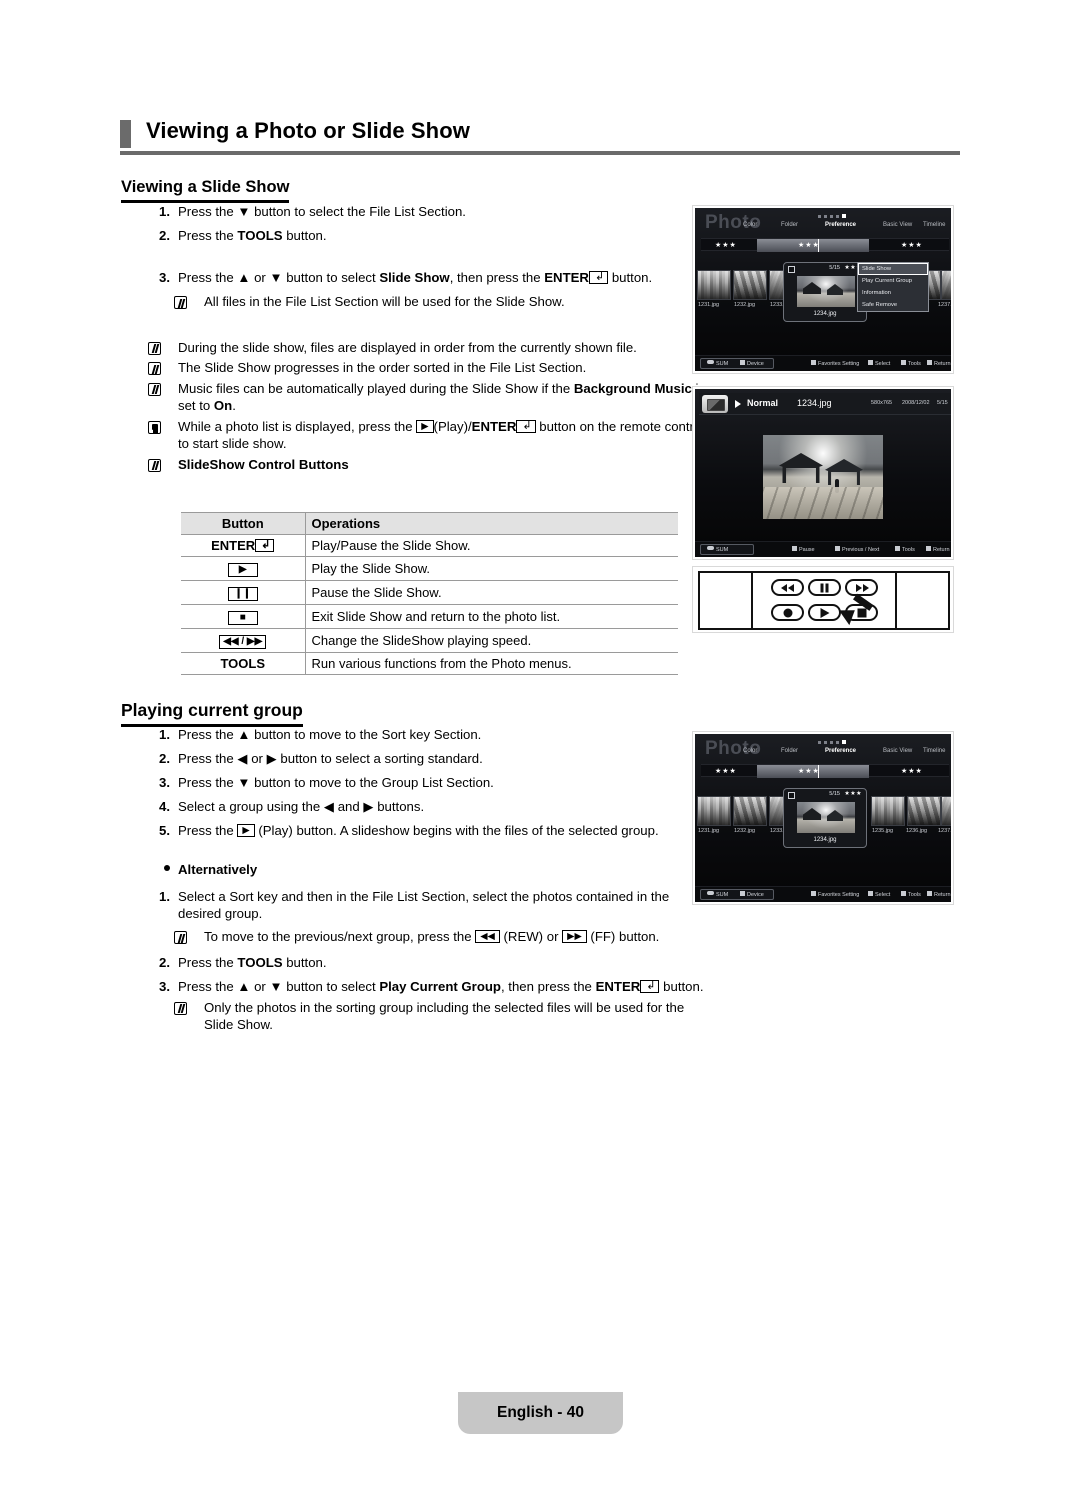 The height and width of the screenshot is (1488, 1080). What do you see at coordinates (491, 640) in the screenshot?
I see `operation-cell: Change the SlideShow playing speed.` at bounding box center [491, 640].